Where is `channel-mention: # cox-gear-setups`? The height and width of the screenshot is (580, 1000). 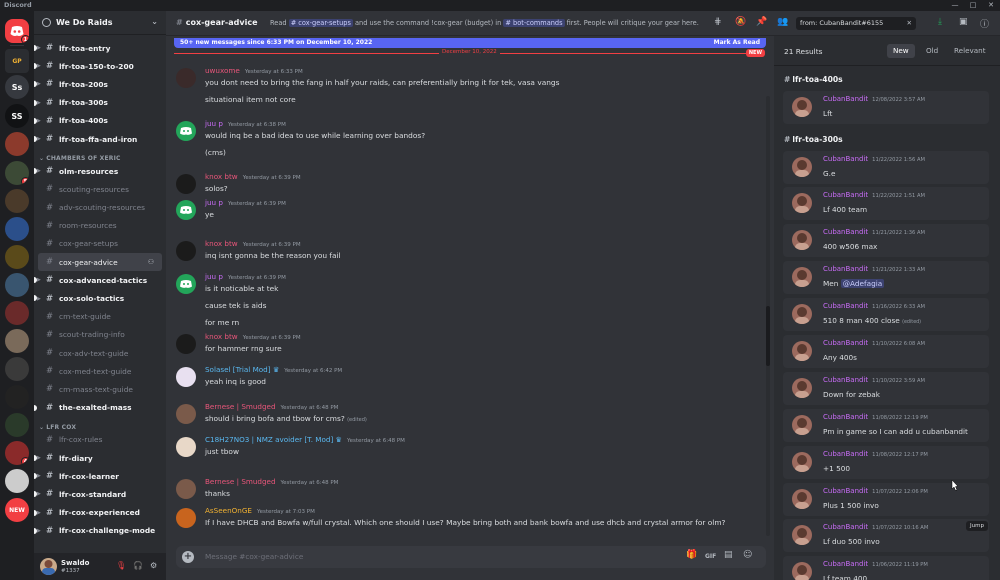
channel-mention: # cox-gear-setups is located at coordinates (320, 23).